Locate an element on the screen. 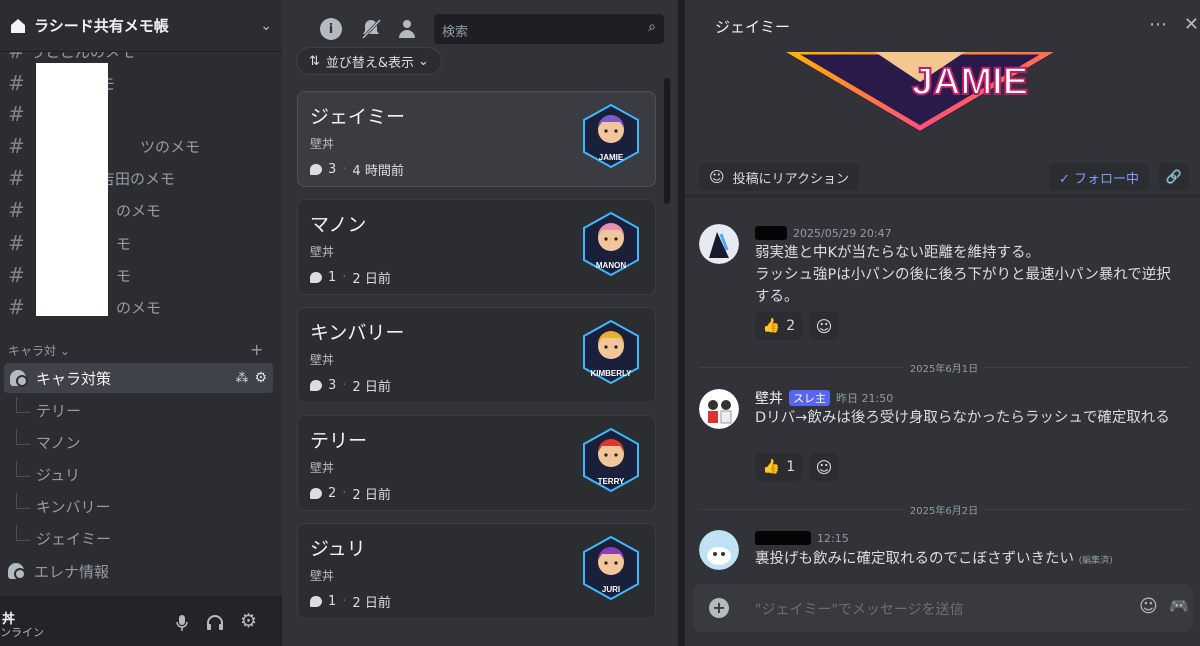 The width and height of the screenshot is (1200, 646). svg-text: JAMIE is located at coordinates (611, 157).